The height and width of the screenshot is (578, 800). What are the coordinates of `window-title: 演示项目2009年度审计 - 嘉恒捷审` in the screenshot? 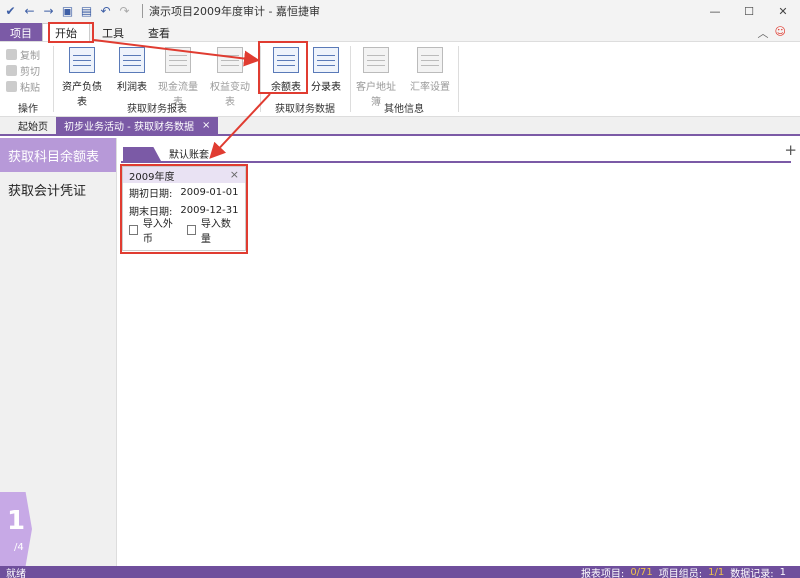 It's located at (234, 11).